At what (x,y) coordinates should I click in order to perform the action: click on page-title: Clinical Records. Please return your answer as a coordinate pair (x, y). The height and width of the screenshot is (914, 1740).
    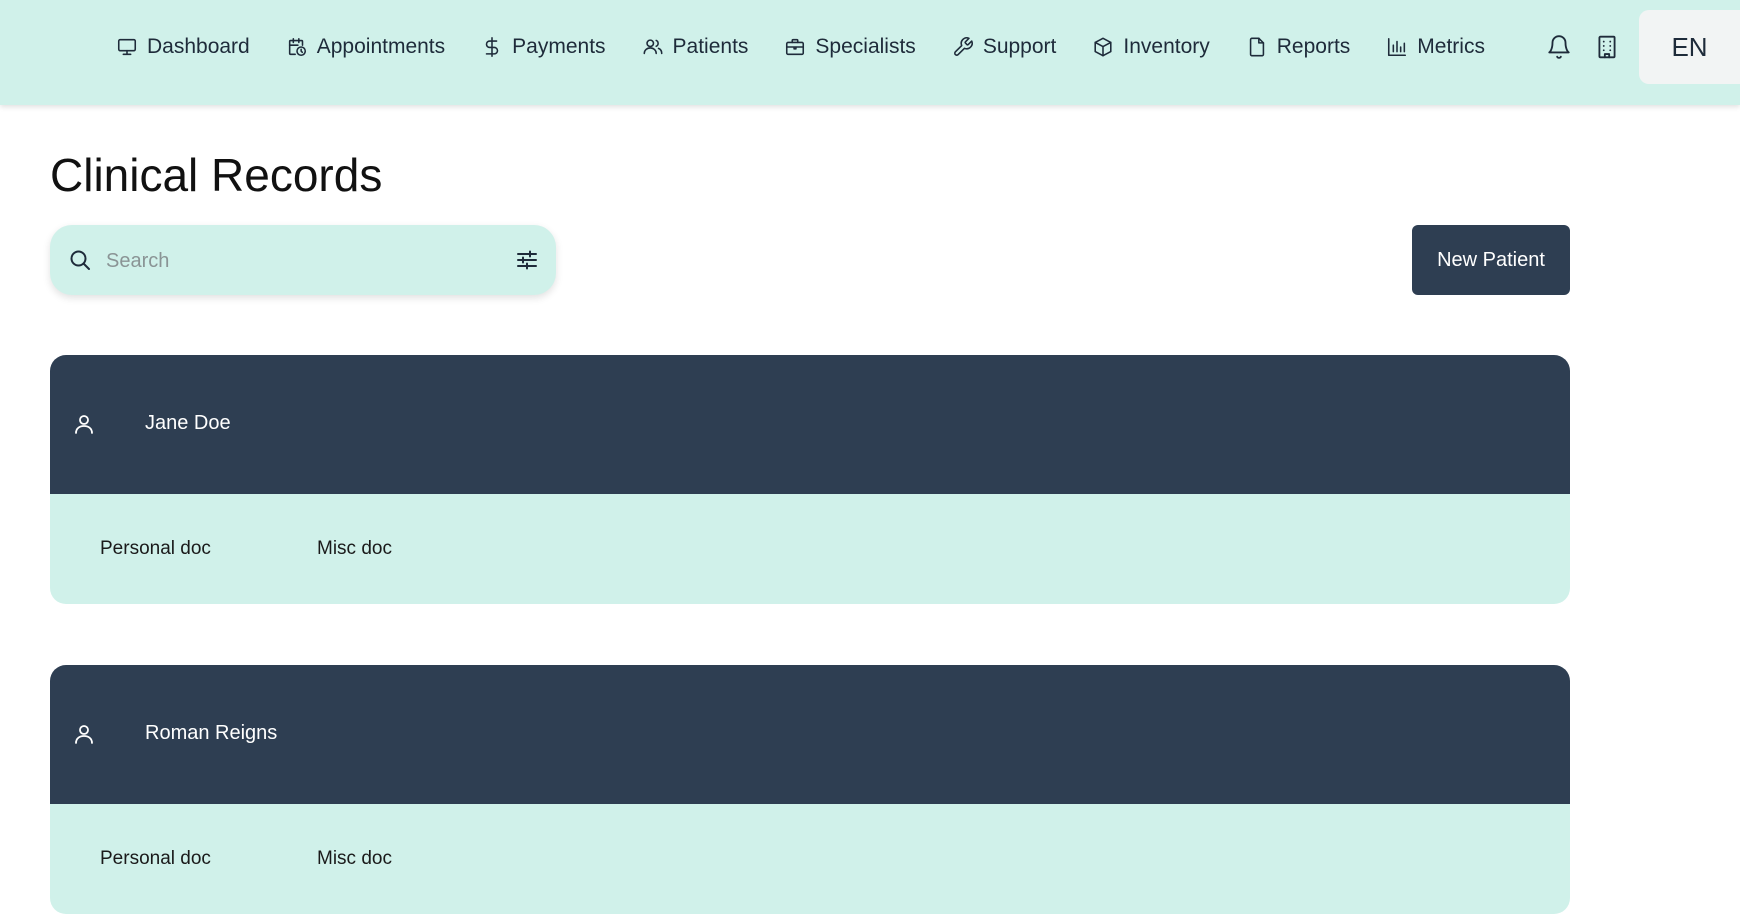
    Looking at the image, I should click on (216, 175).